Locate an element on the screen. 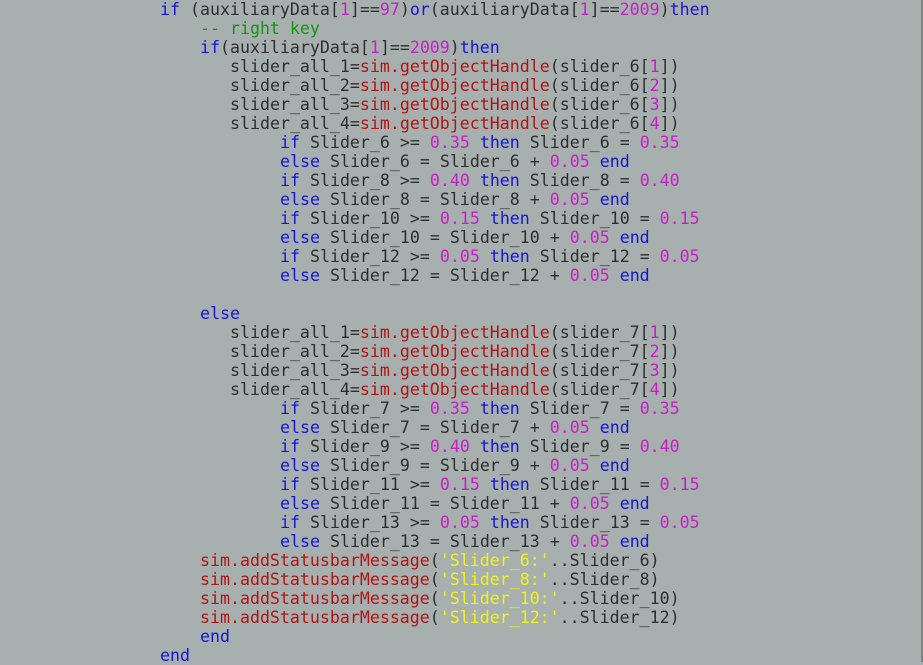 The image size is (923, 665). code-line: -- right key is located at coordinates (260, 28).